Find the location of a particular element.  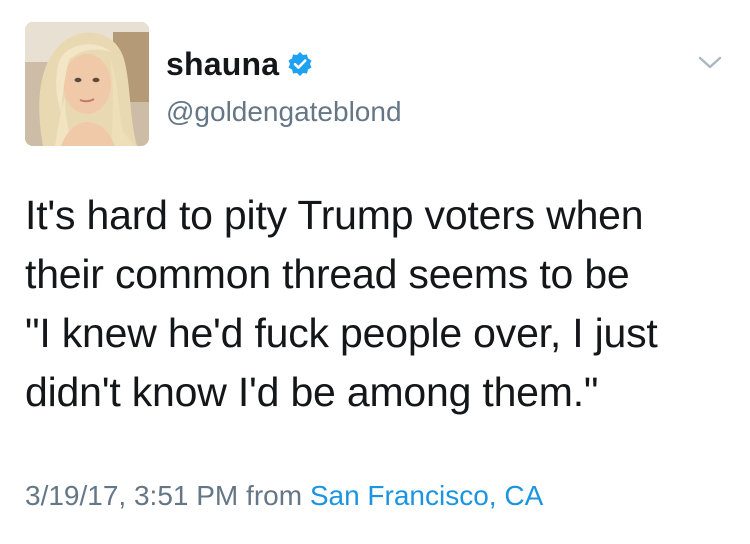

tweet-timestamp: 3/19/17, 3:51 PM is located at coordinates (131, 495).